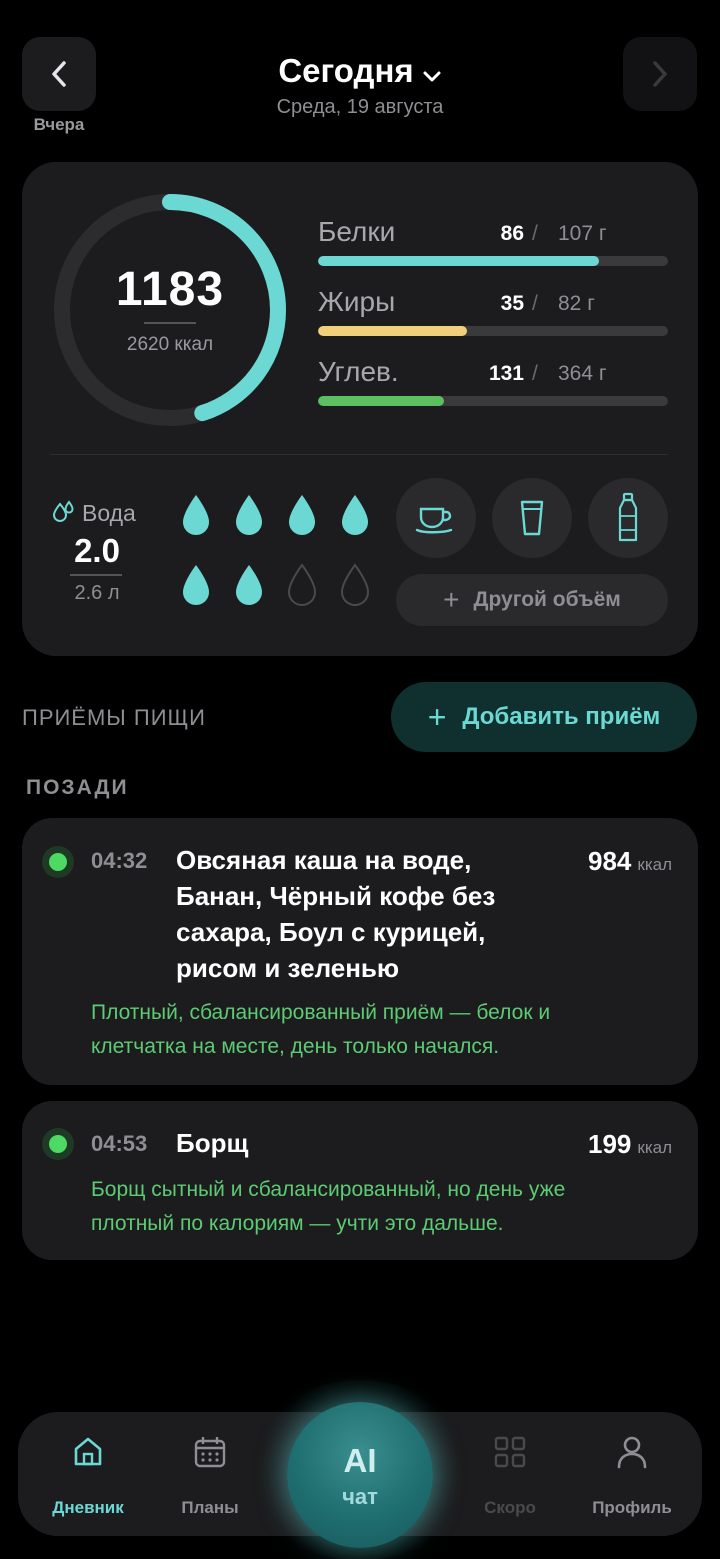 The height and width of the screenshot is (1559, 720). What do you see at coordinates (119, 1143) in the screenshot?
I see `meal-time: 04:53` at bounding box center [119, 1143].